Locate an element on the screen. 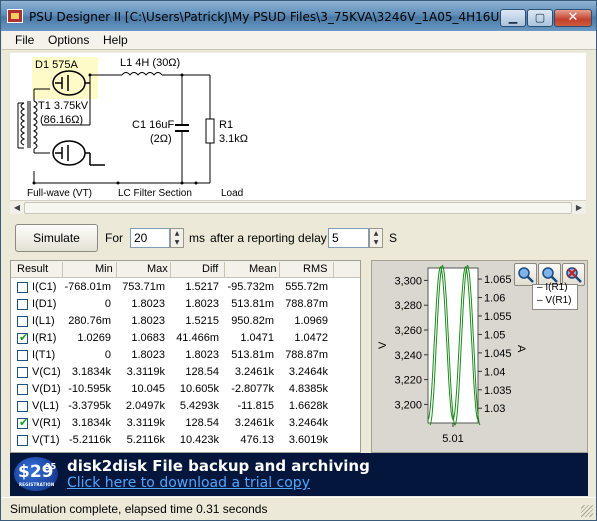 This screenshot has width=597, height=521. right-tick-label: 1.03 is located at coordinates (494, 409).